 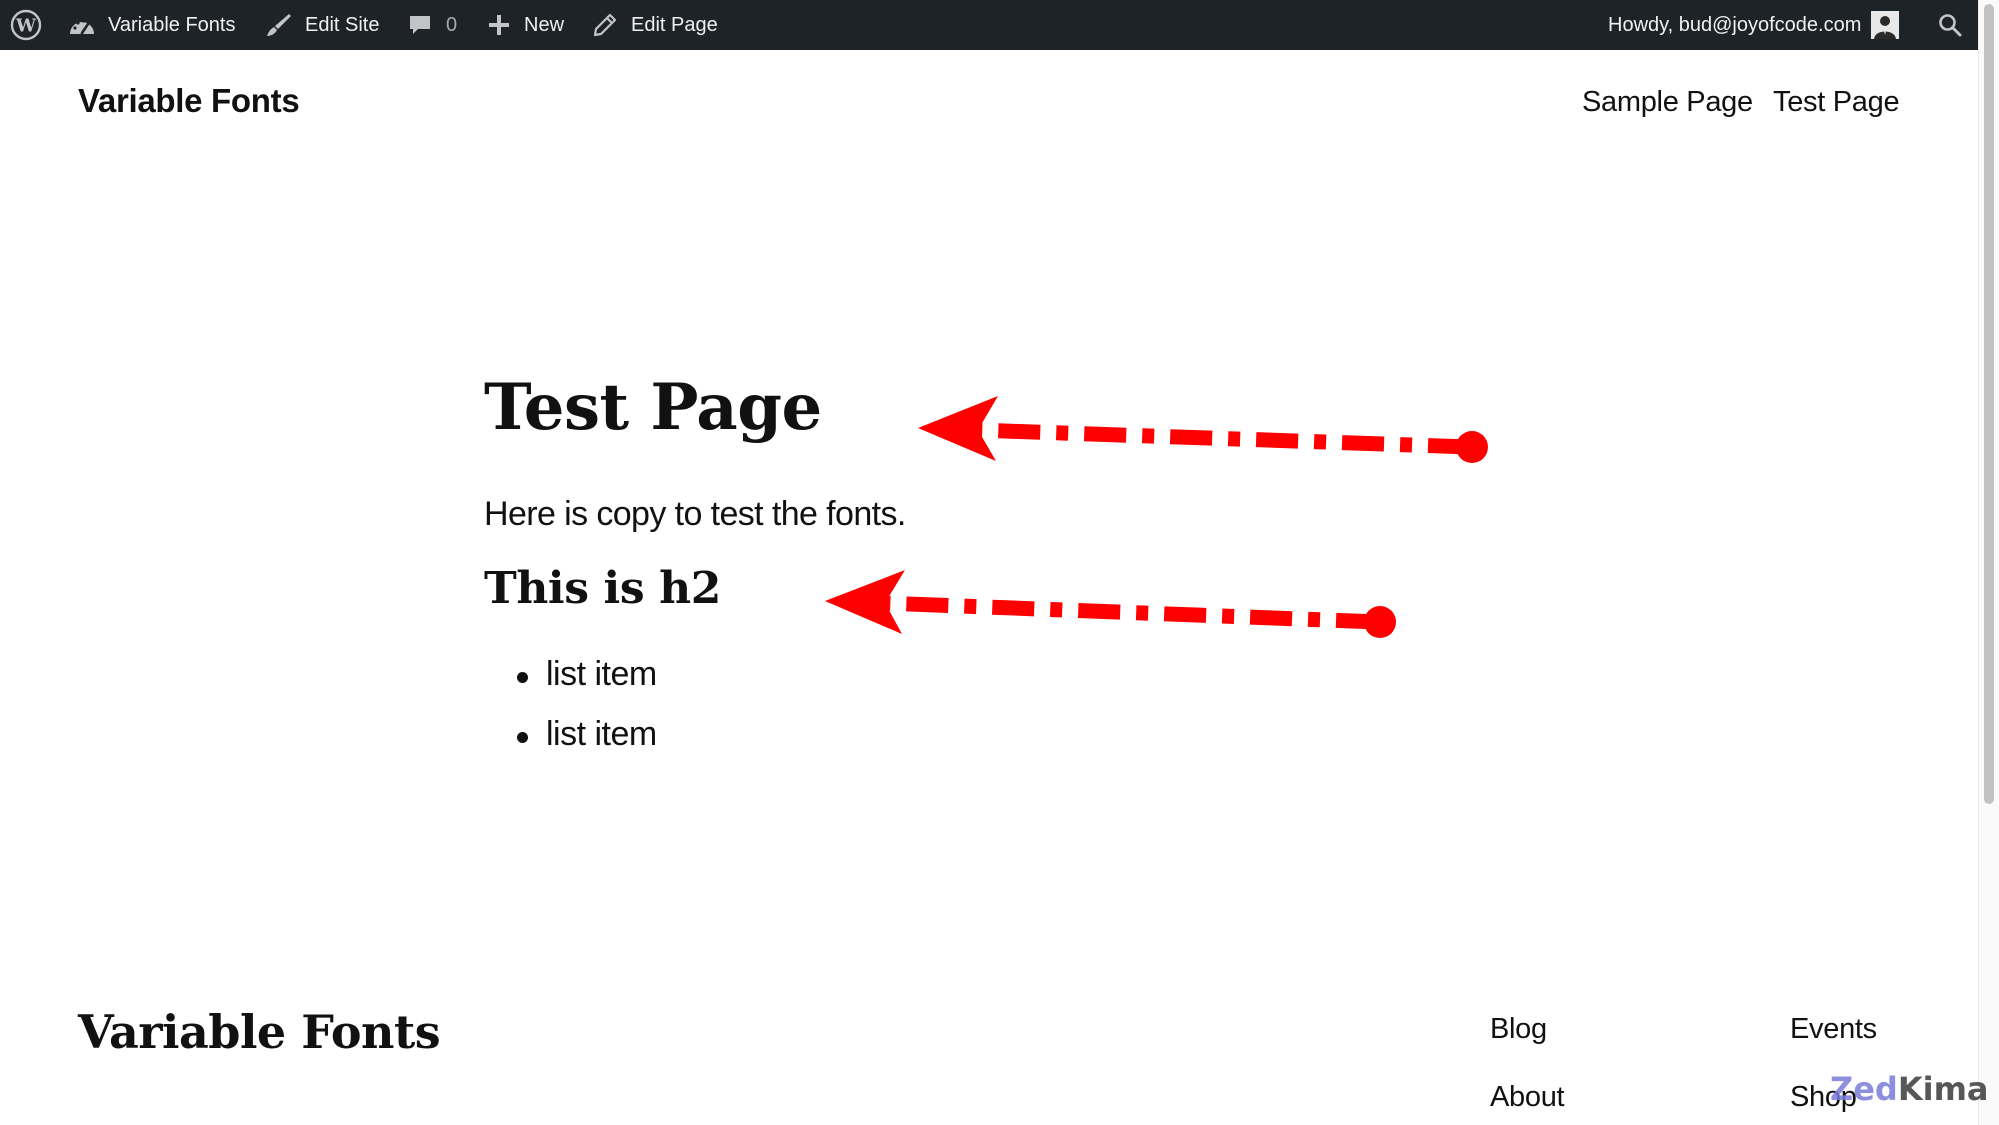 I want to click on nav-link-sample-page: Sample Page, so click(x=1667, y=102).